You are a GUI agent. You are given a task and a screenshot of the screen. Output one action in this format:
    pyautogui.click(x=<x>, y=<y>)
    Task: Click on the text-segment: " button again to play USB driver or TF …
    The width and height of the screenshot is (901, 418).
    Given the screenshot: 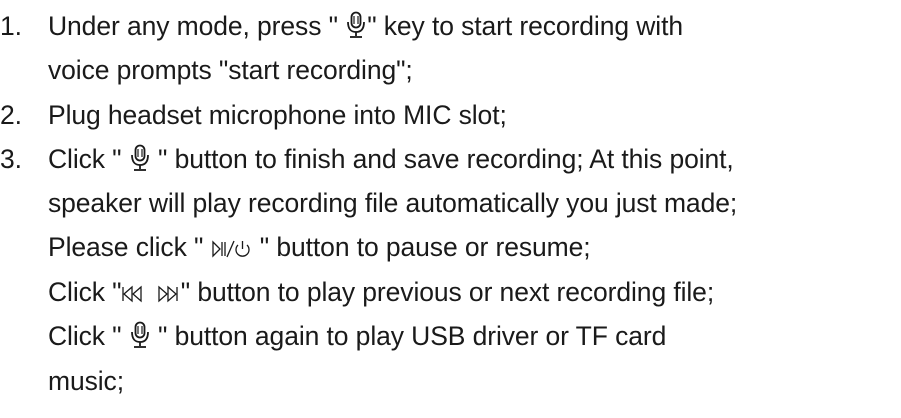 What is the action you would take?
    pyautogui.click(x=408, y=336)
    